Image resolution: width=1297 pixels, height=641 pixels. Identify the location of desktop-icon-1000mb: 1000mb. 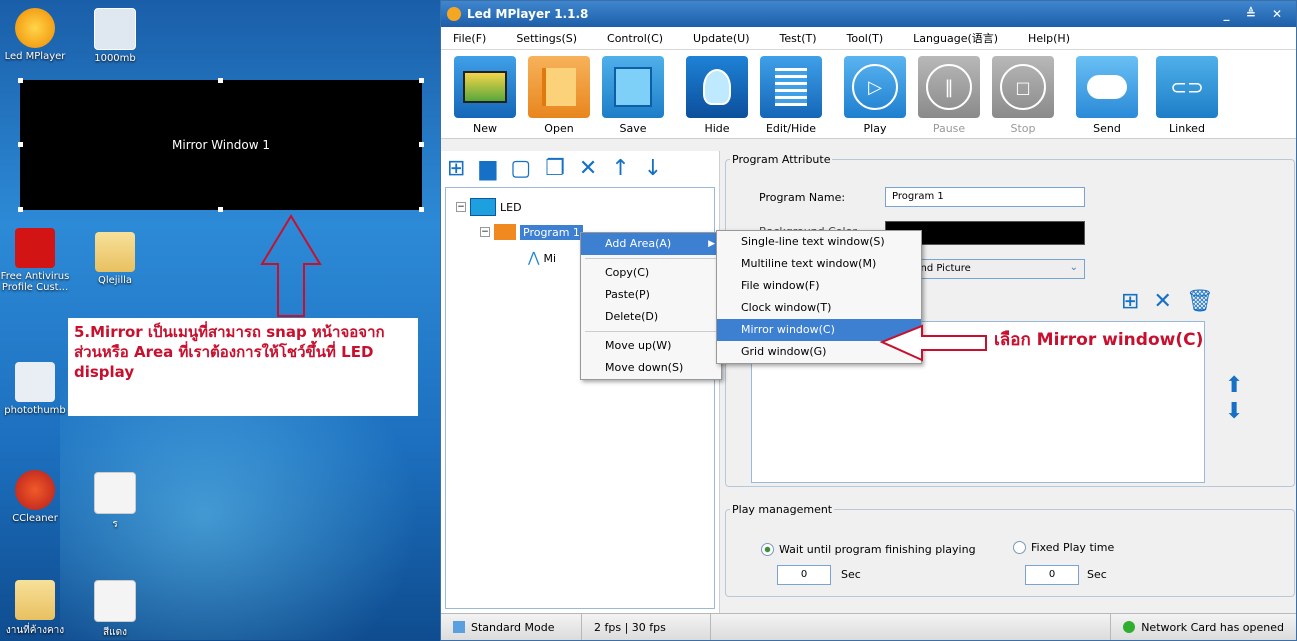
(115, 36).